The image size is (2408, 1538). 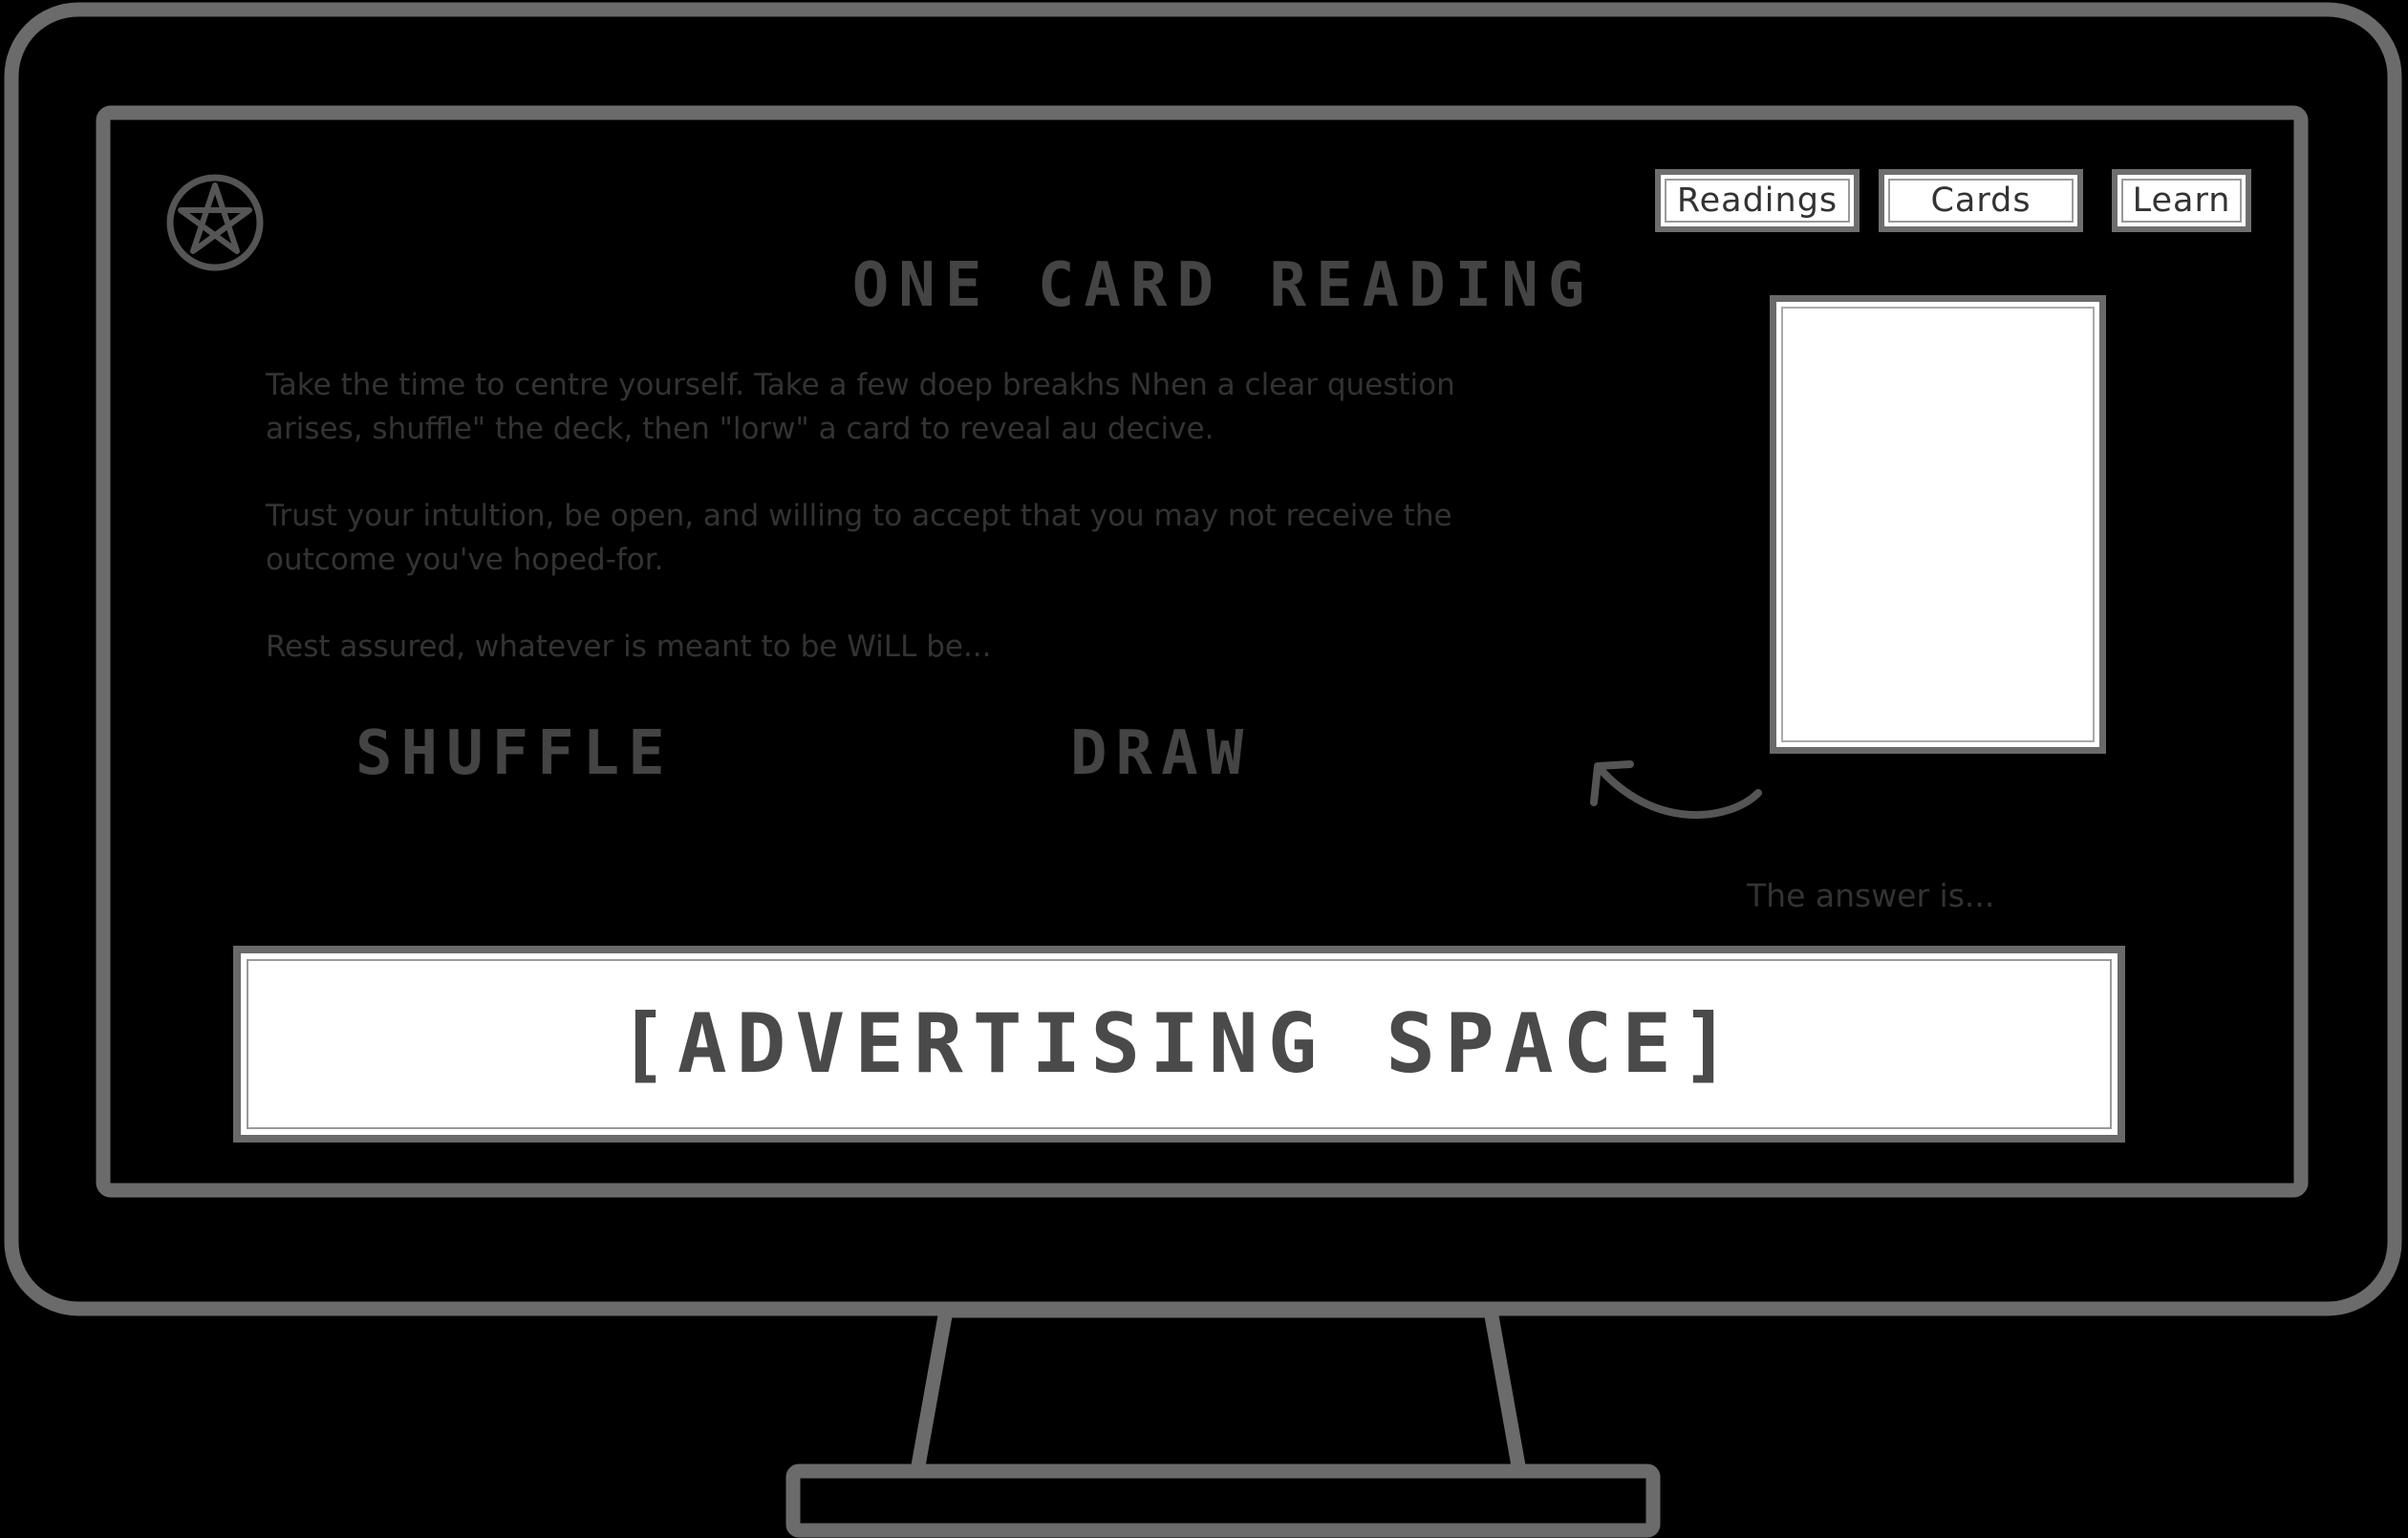 I want to click on pentacle-icon, so click(x=215, y=223).